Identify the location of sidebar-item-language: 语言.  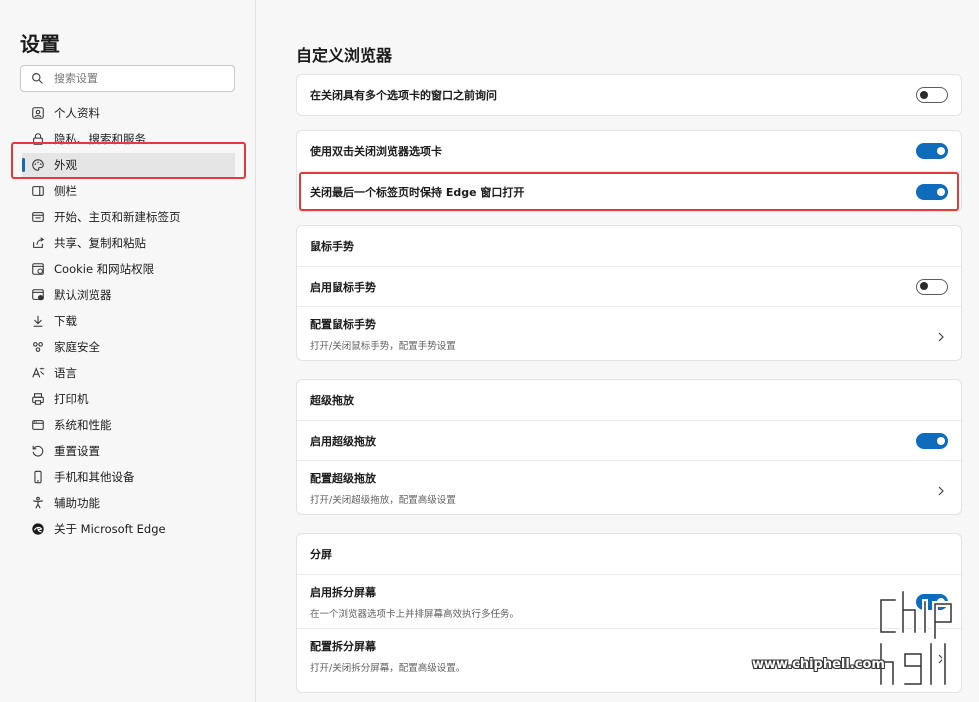
(129, 373).